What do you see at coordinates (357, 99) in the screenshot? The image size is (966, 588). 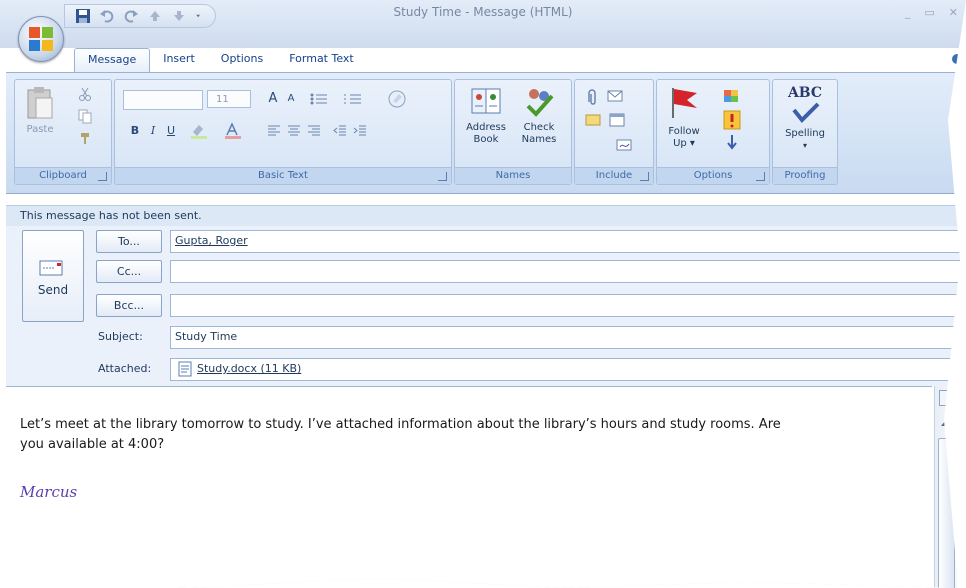 I see `numbering-icon` at bounding box center [357, 99].